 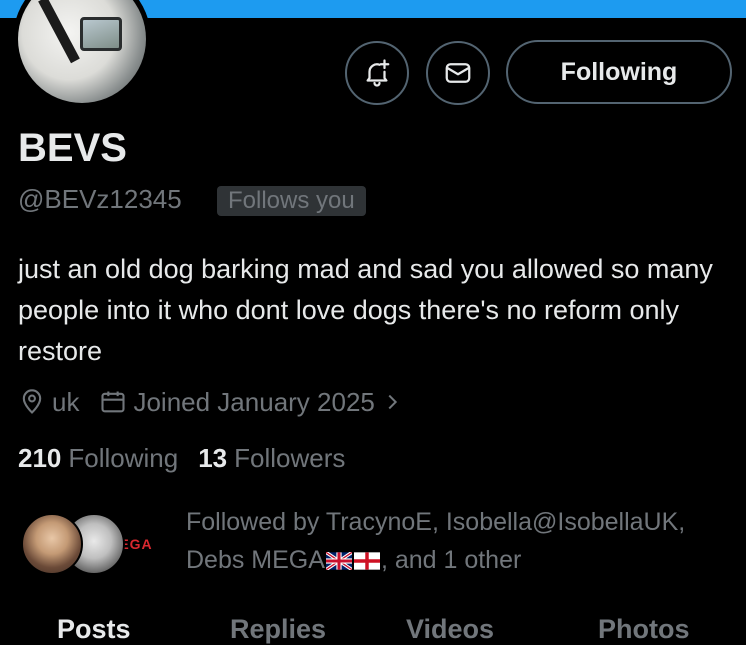 What do you see at coordinates (619, 72) in the screenshot?
I see `following-button: Following` at bounding box center [619, 72].